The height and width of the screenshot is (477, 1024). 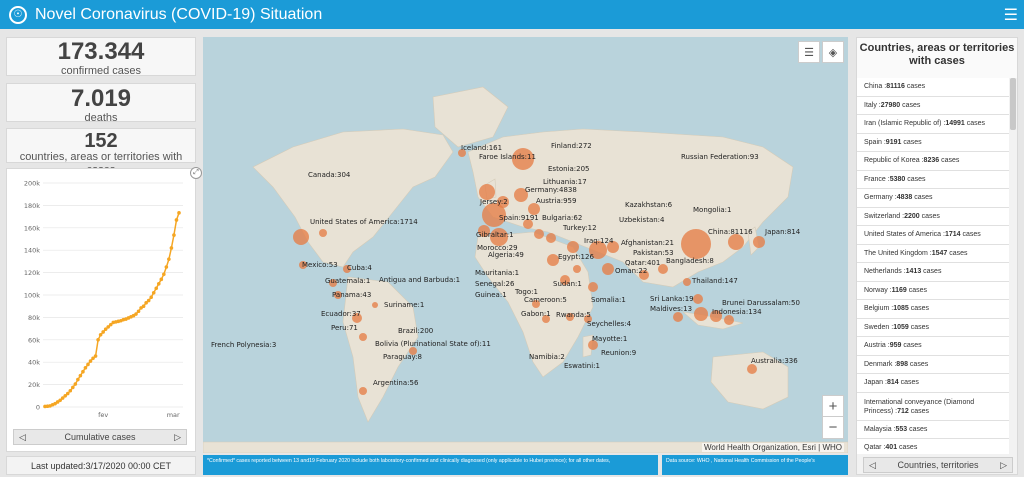 I want to click on country-list-item: Italy :27980 cases, so click(x=933, y=105).